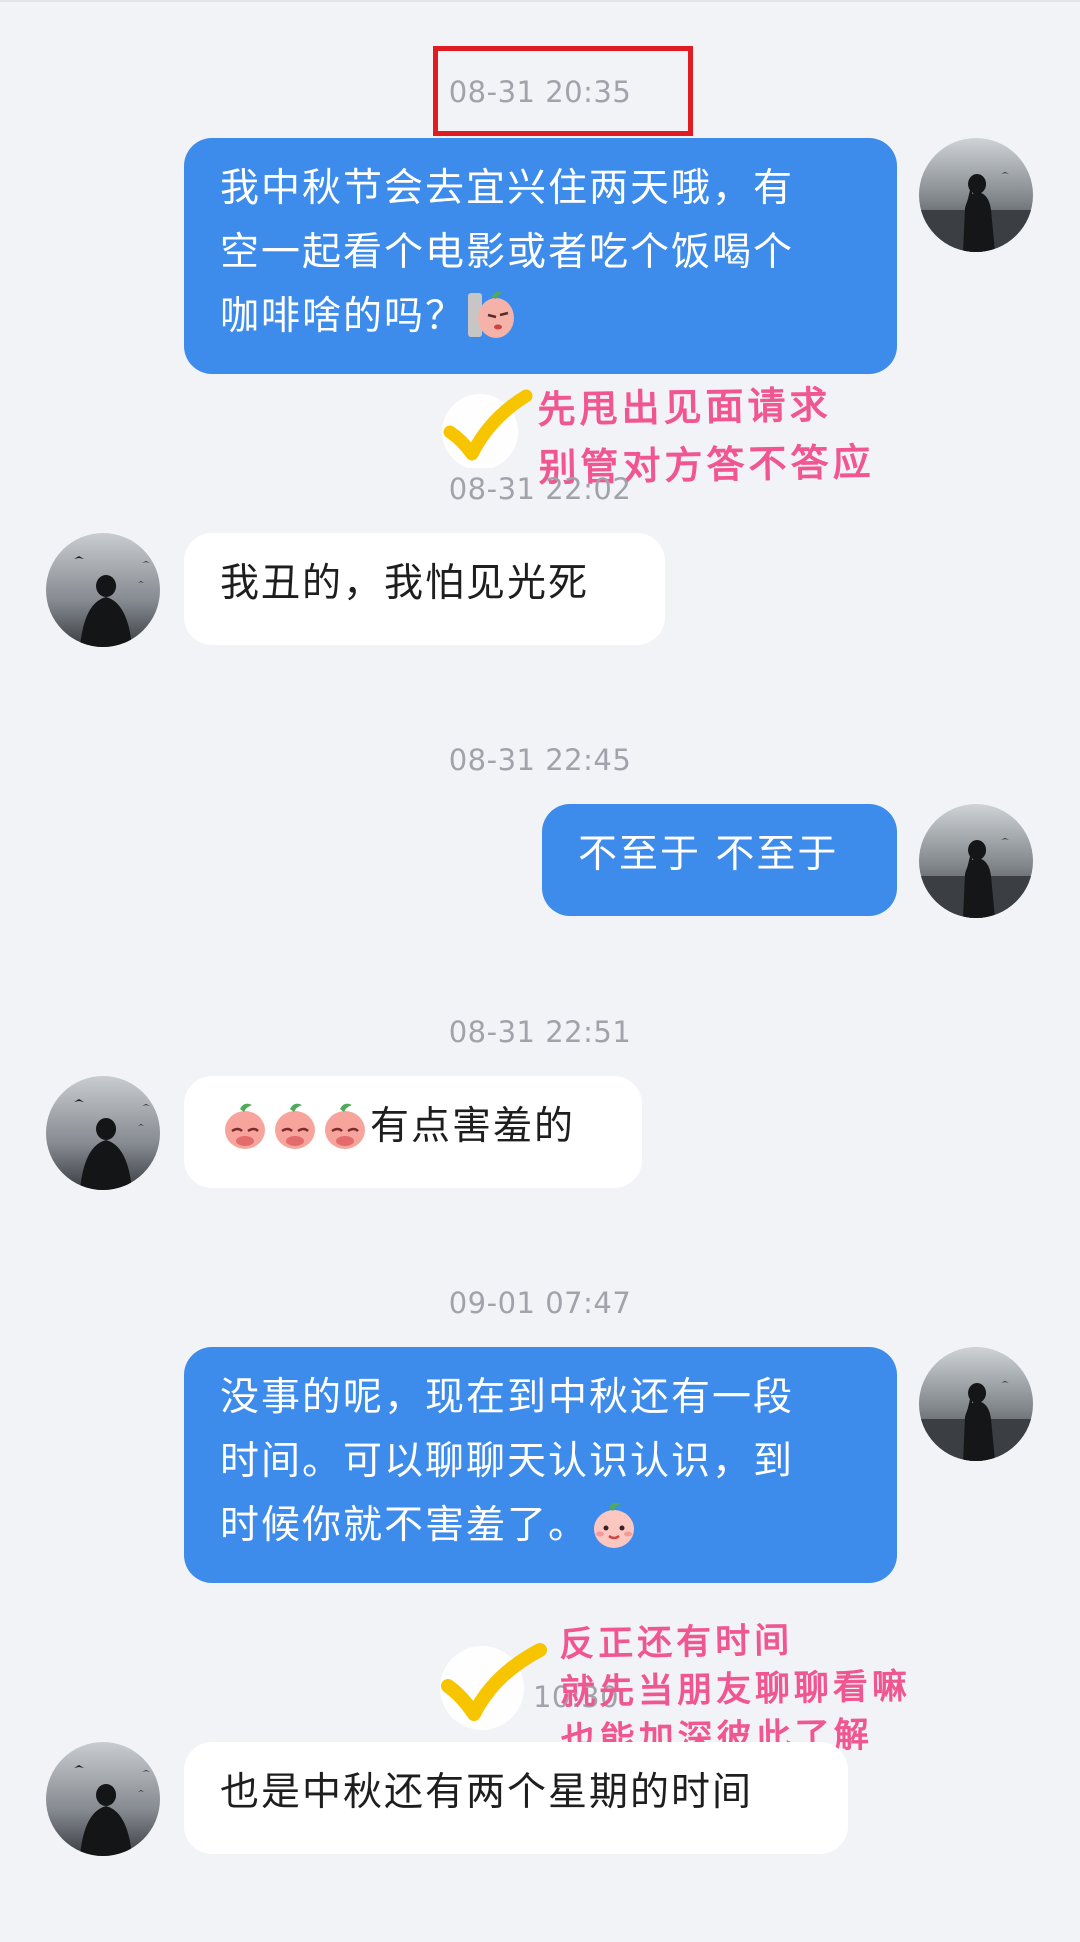  What do you see at coordinates (614, 1525) in the screenshot?
I see `peach-smile-sticker-icon` at bounding box center [614, 1525].